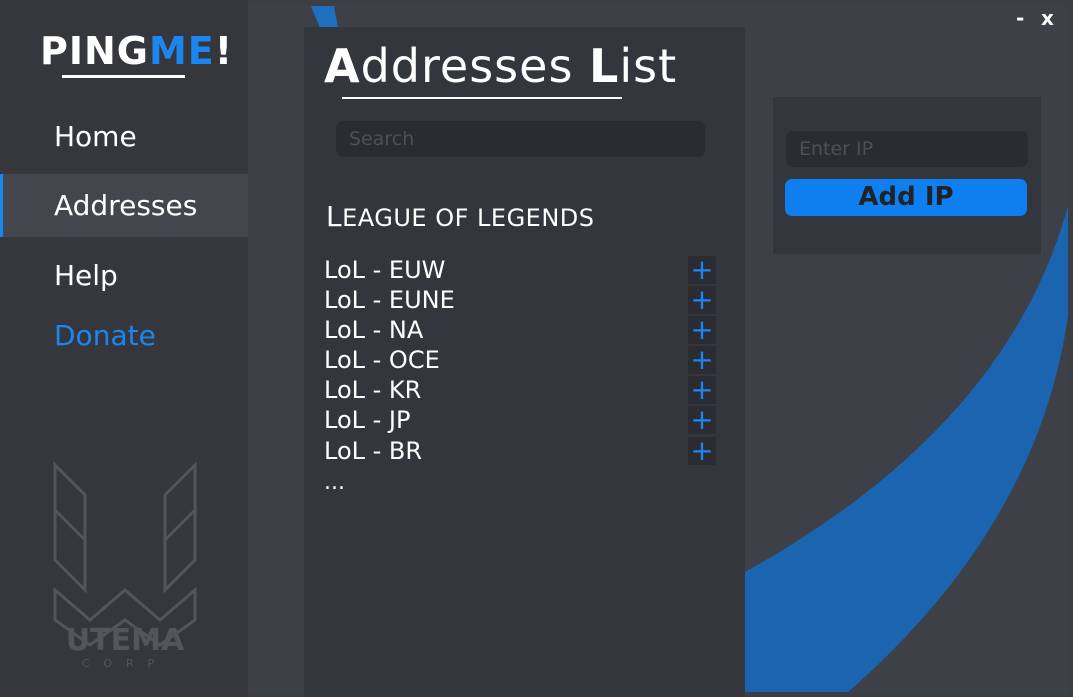 The width and height of the screenshot is (1073, 697). Describe the element at coordinates (520, 420) in the screenshot. I see `server-row: LoL - JP +` at that location.